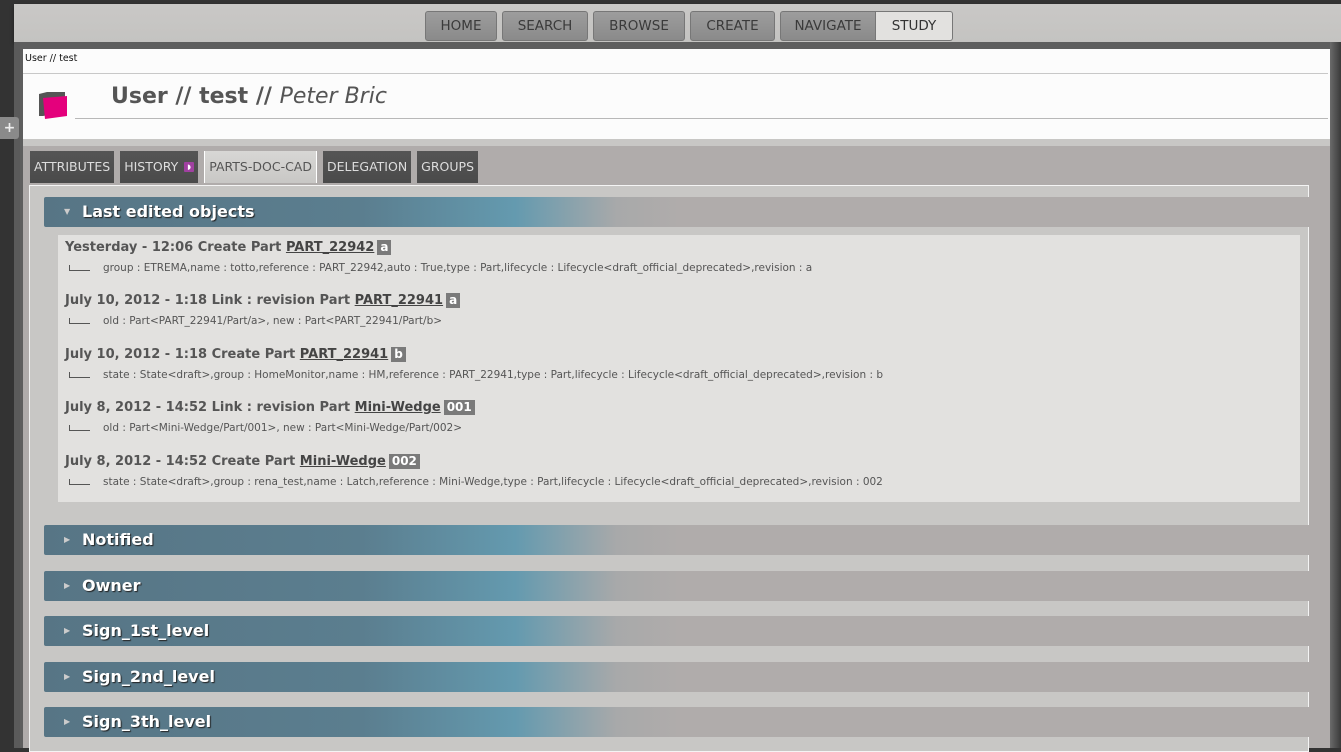  I want to click on tab-history: HISTORY ◗, so click(159, 167).